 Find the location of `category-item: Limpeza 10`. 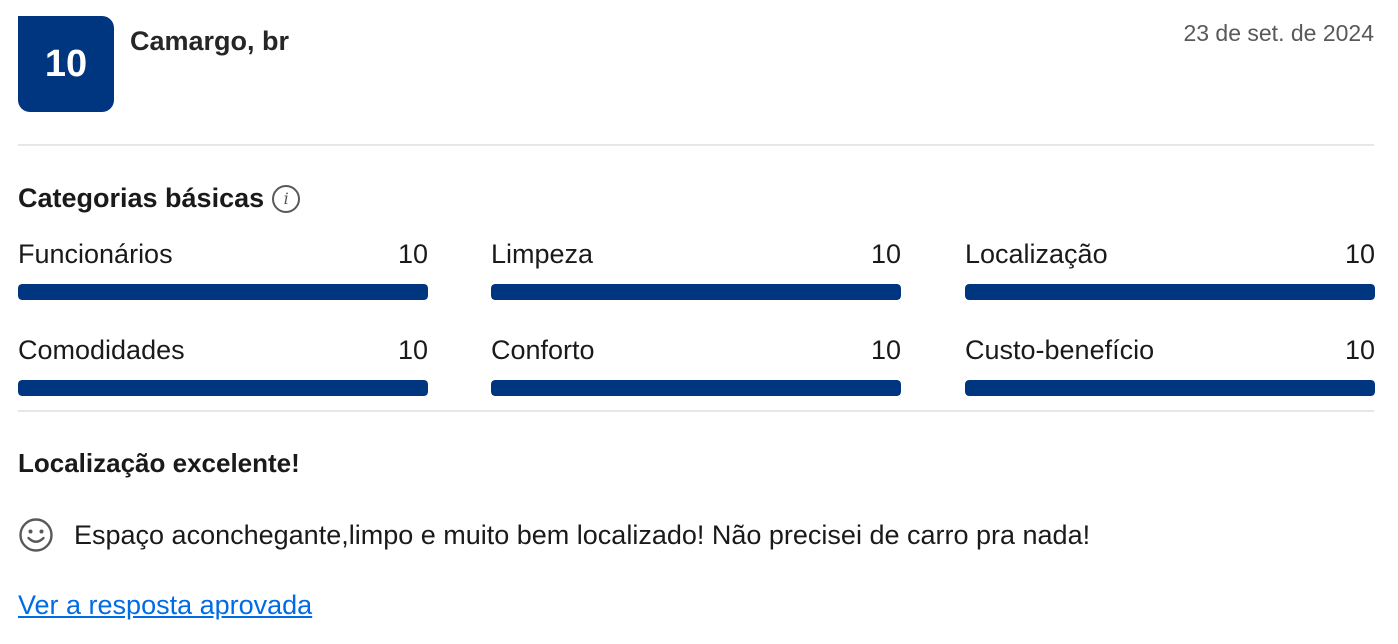

category-item: Limpeza 10 is located at coordinates (696, 269).